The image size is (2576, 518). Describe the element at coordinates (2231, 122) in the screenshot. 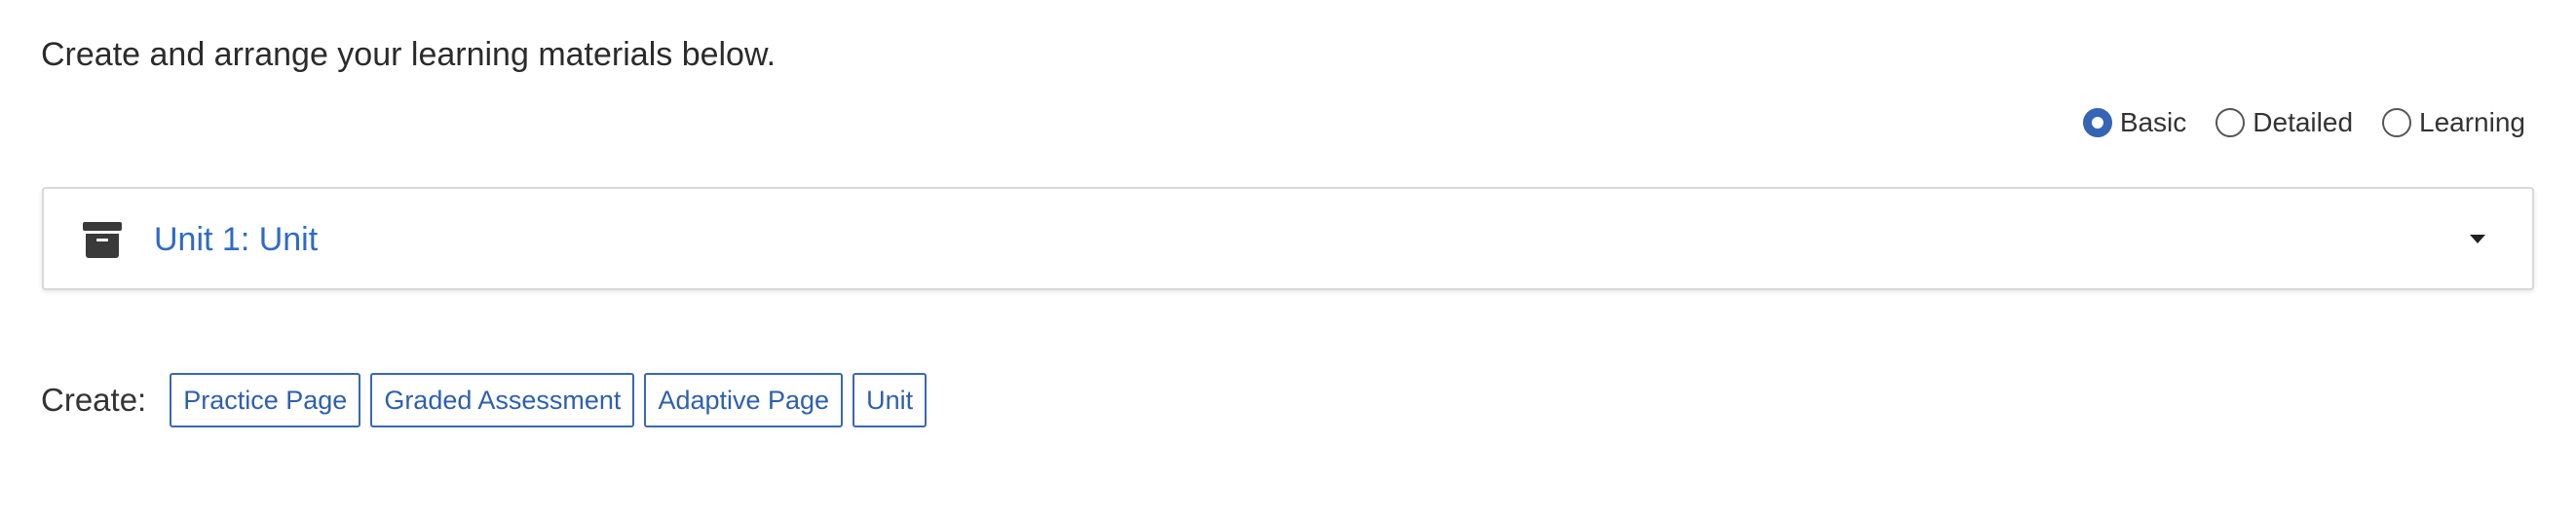

I see `radio-detailed` at that location.